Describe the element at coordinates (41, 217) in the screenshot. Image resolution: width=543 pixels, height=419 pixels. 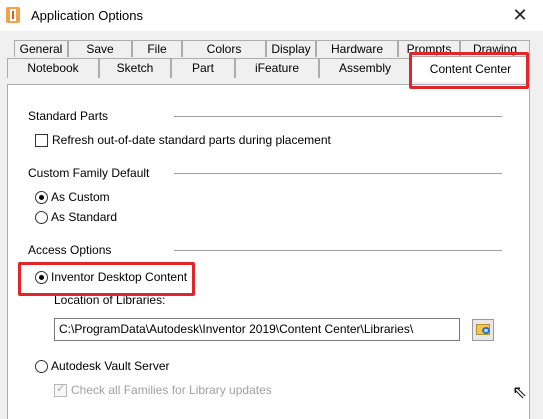
I see `as-standard-radio` at that location.